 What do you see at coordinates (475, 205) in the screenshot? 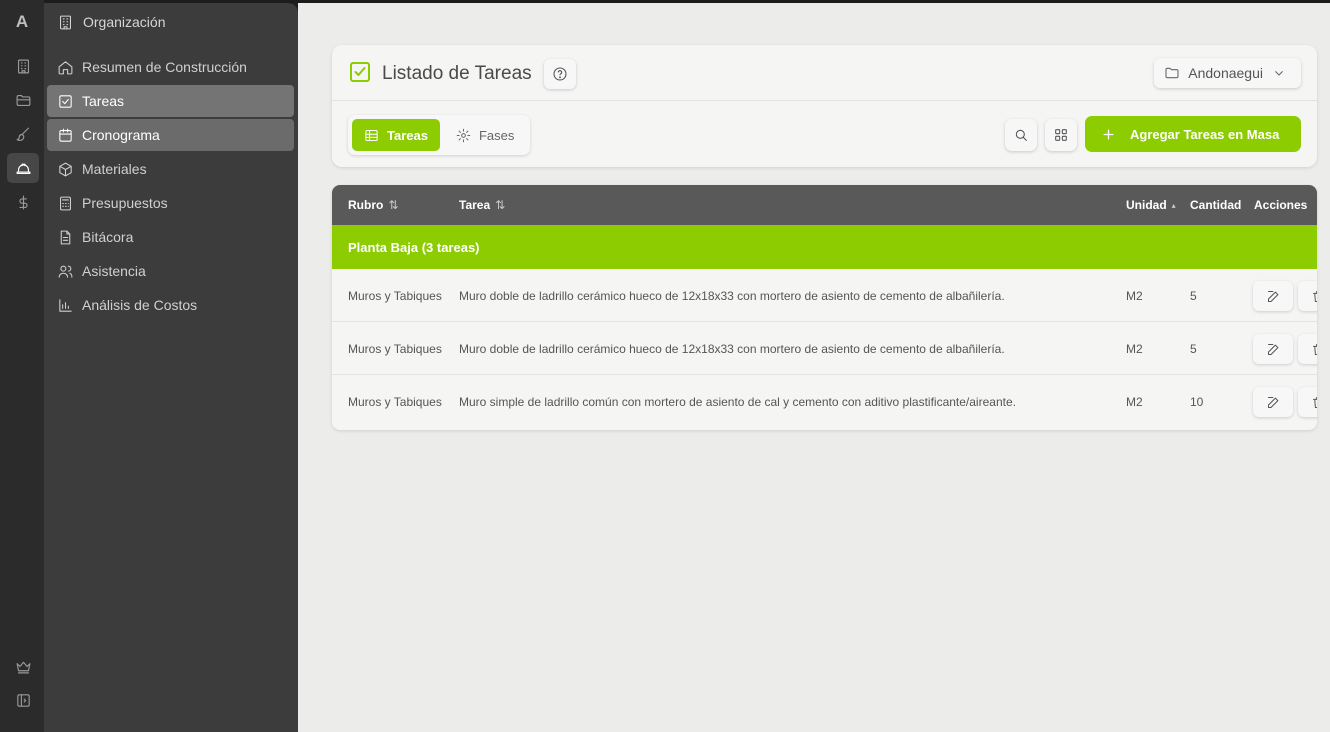
I see `column-label: Tarea` at bounding box center [475, 205].